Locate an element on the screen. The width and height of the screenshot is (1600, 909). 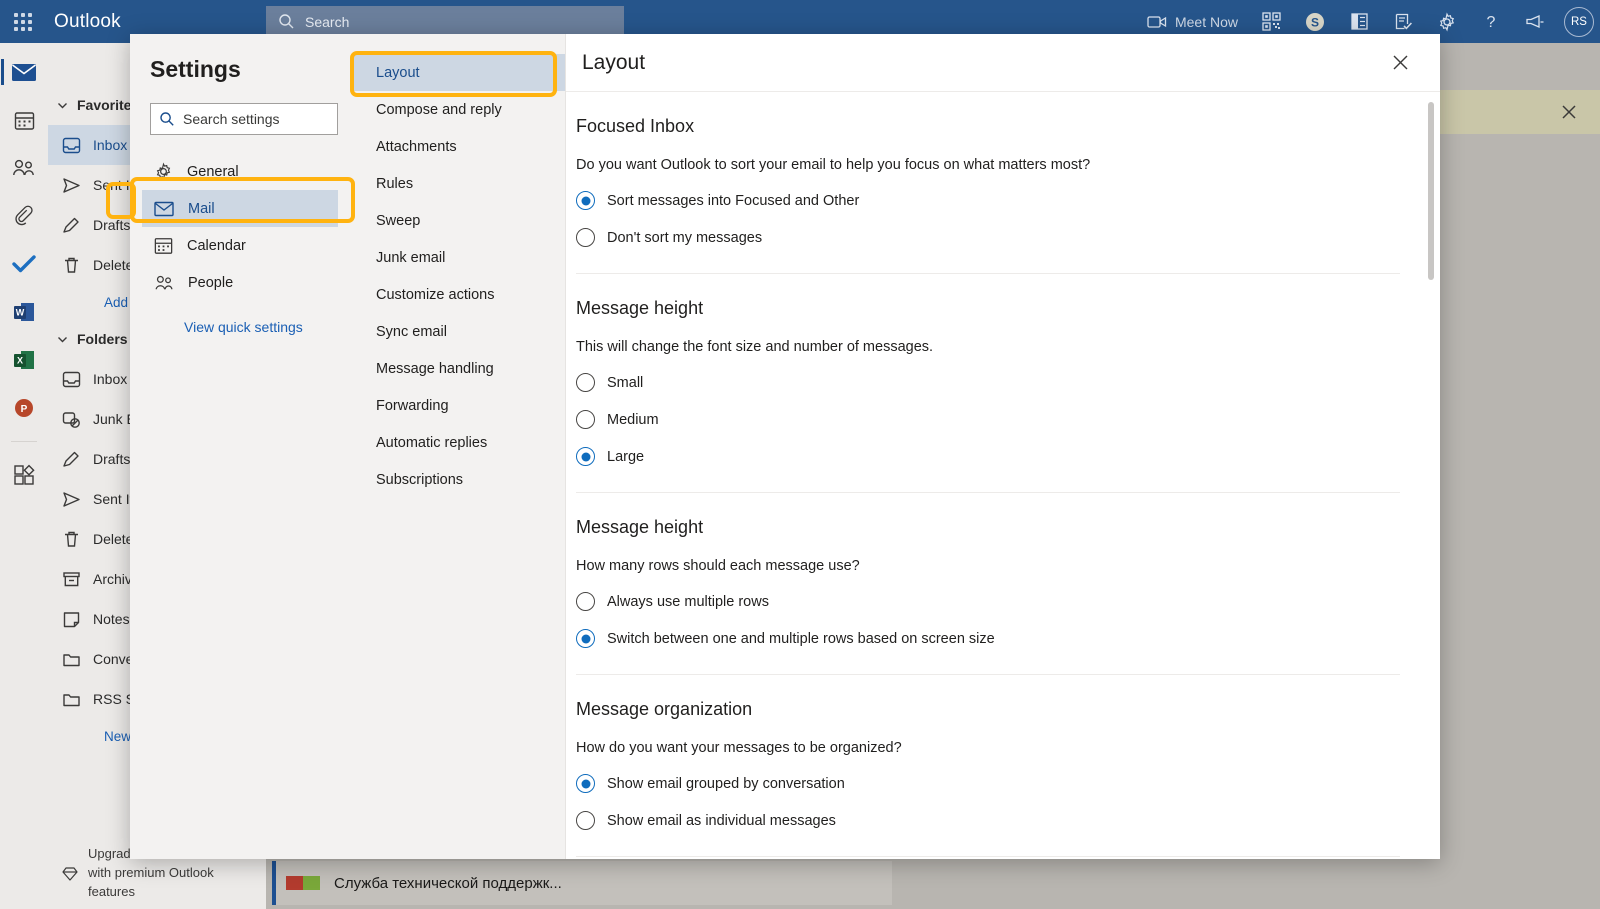
junk-icon is located at coordinates (71, 419).